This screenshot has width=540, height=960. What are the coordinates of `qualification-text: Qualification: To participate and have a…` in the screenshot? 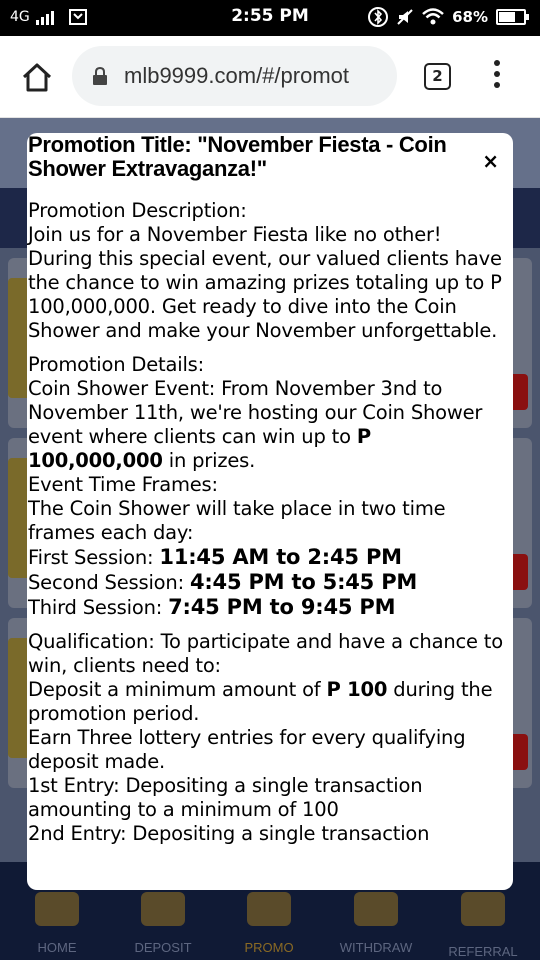 It's located at (265, 653).